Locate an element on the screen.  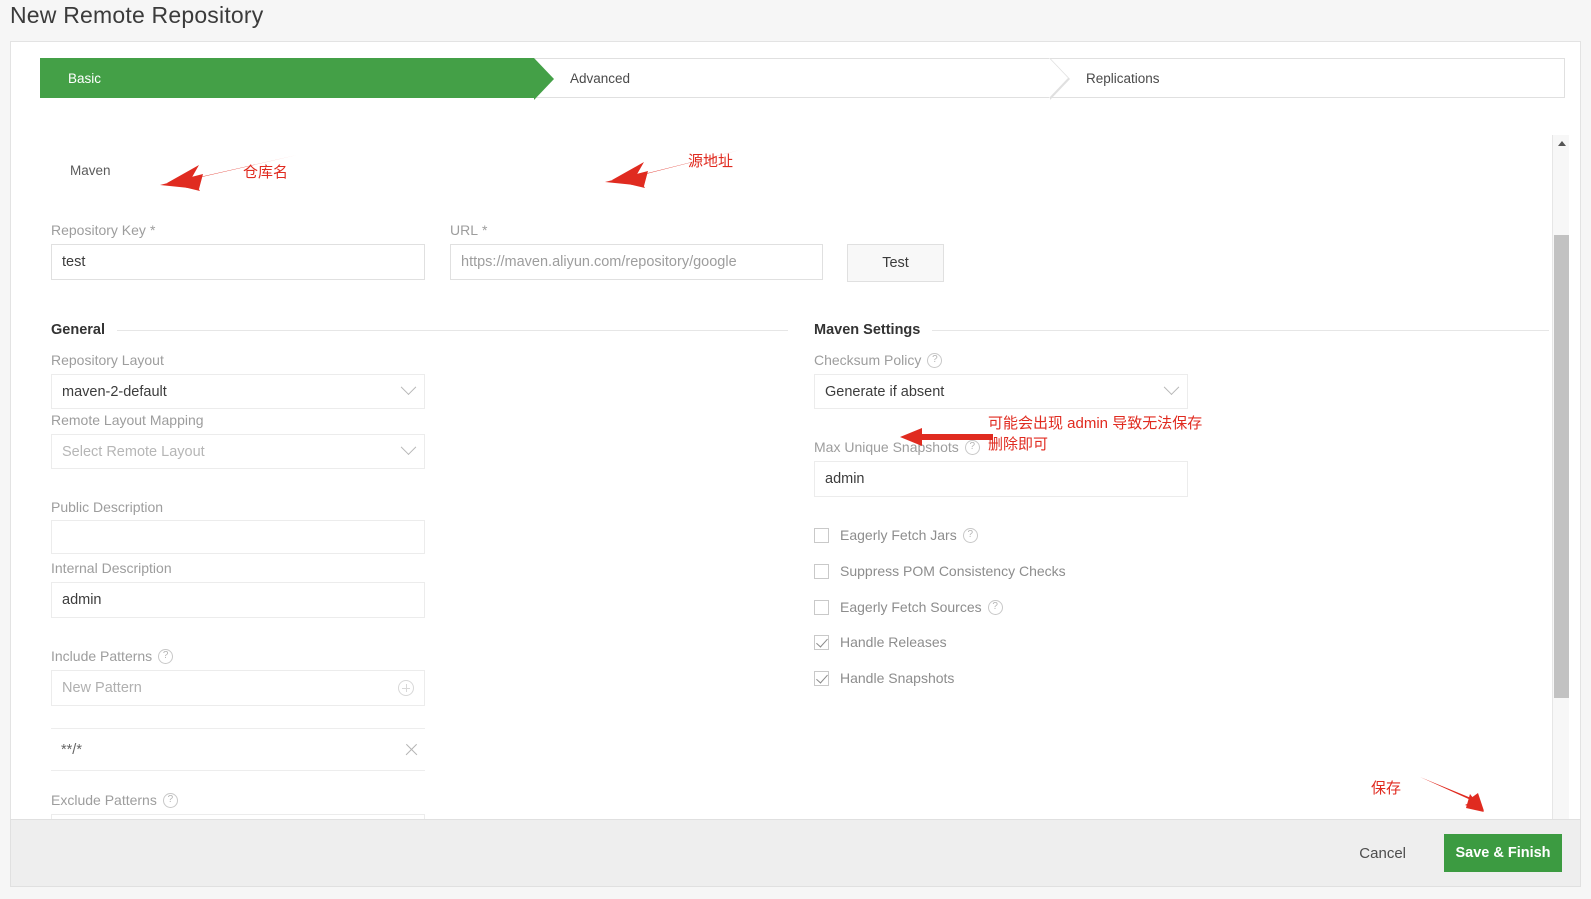
checkbox-eagerly-fetch-sources: Eagerly Fetch Sources ? is located at coordinates (908, 607).